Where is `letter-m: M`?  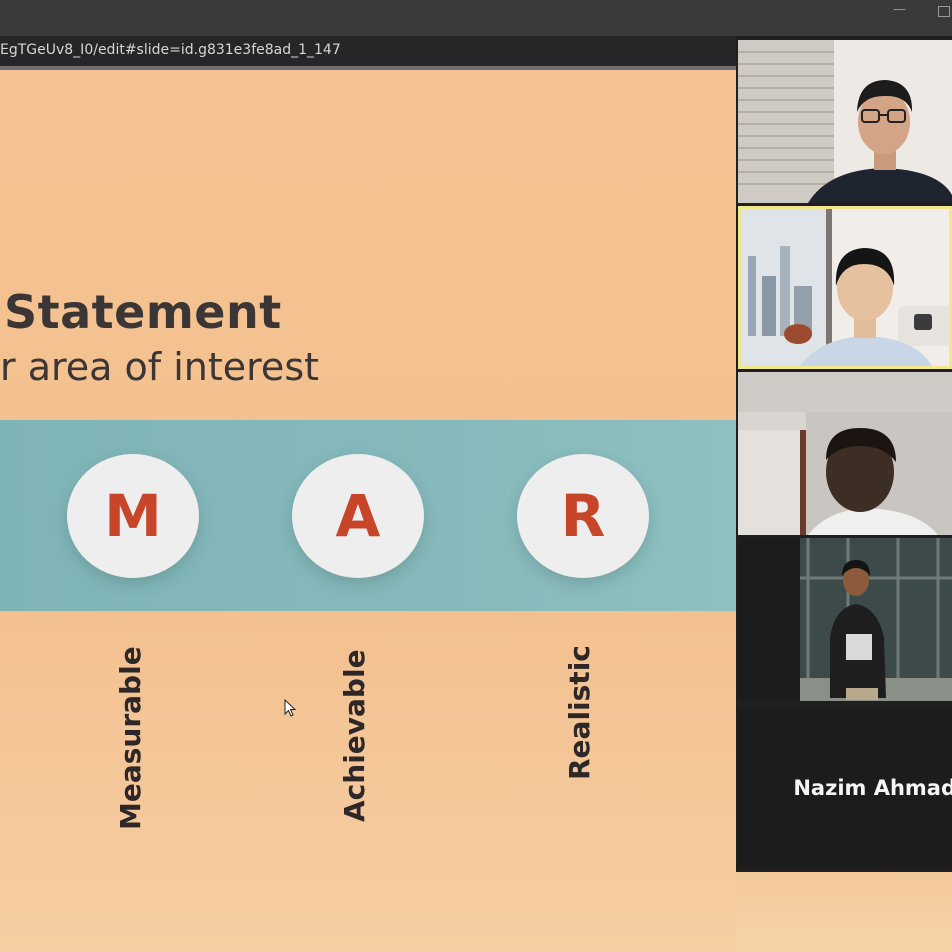 letter-m: M is located at coordinates (133, 516).